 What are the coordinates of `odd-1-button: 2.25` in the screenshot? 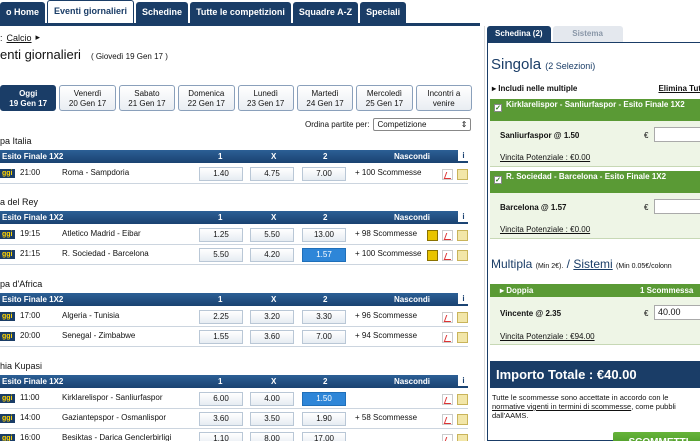 It's located at (221, 317).